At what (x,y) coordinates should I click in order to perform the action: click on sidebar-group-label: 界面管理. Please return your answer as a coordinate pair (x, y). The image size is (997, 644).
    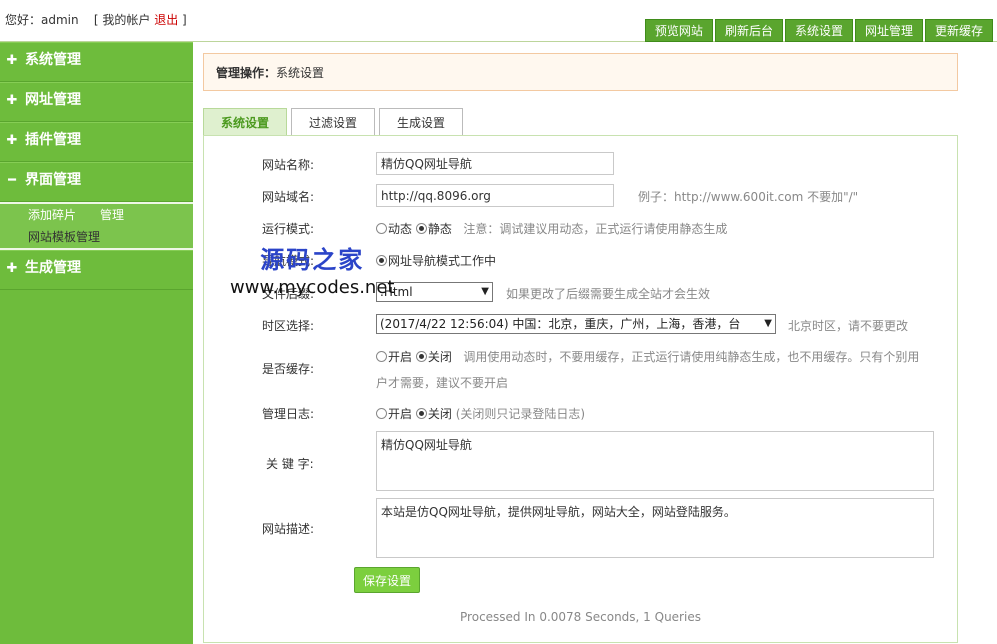
    Looking at the image, I should click on (53, 180).